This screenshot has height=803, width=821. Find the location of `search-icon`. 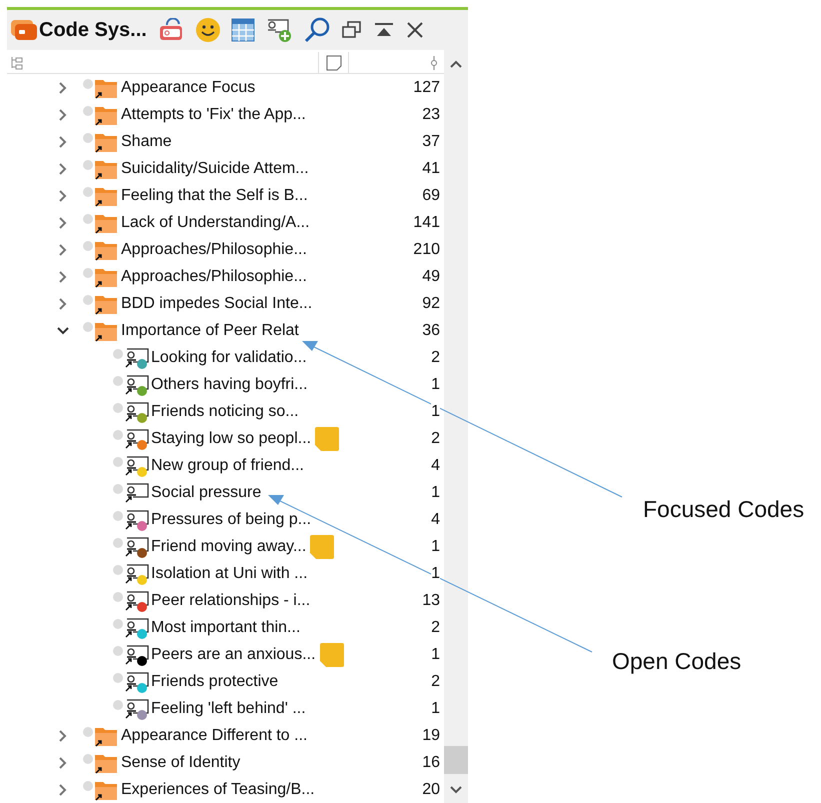

search-icon is located at coordinates (316, 30).